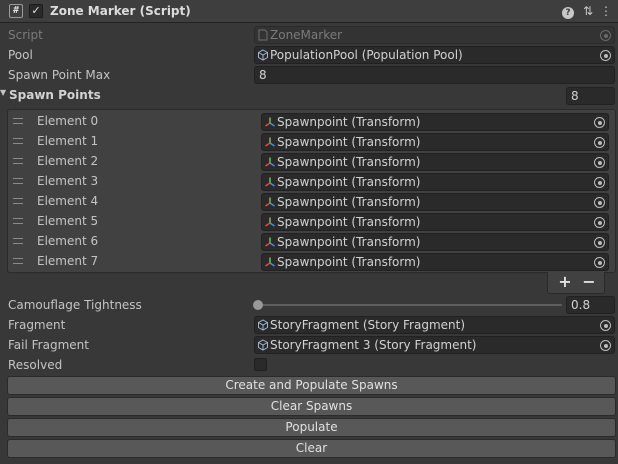 Image resolution: width=618 pixels, height=464 pixels. I want to click on fail-fragment-field: StoryFragment 3 (Story Fragment), so click(434, 345).